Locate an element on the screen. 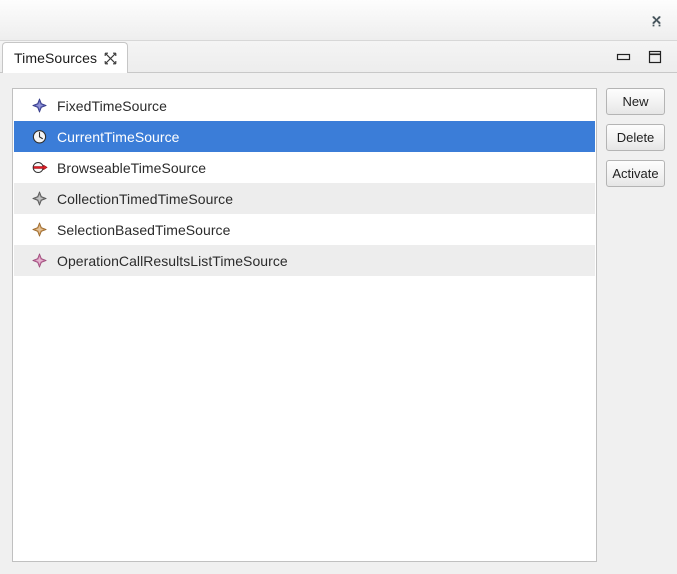 This screenshot has height=574, width=677. list-item: OperationCallResultsListTimeSource is located at coordinates (304, 260).